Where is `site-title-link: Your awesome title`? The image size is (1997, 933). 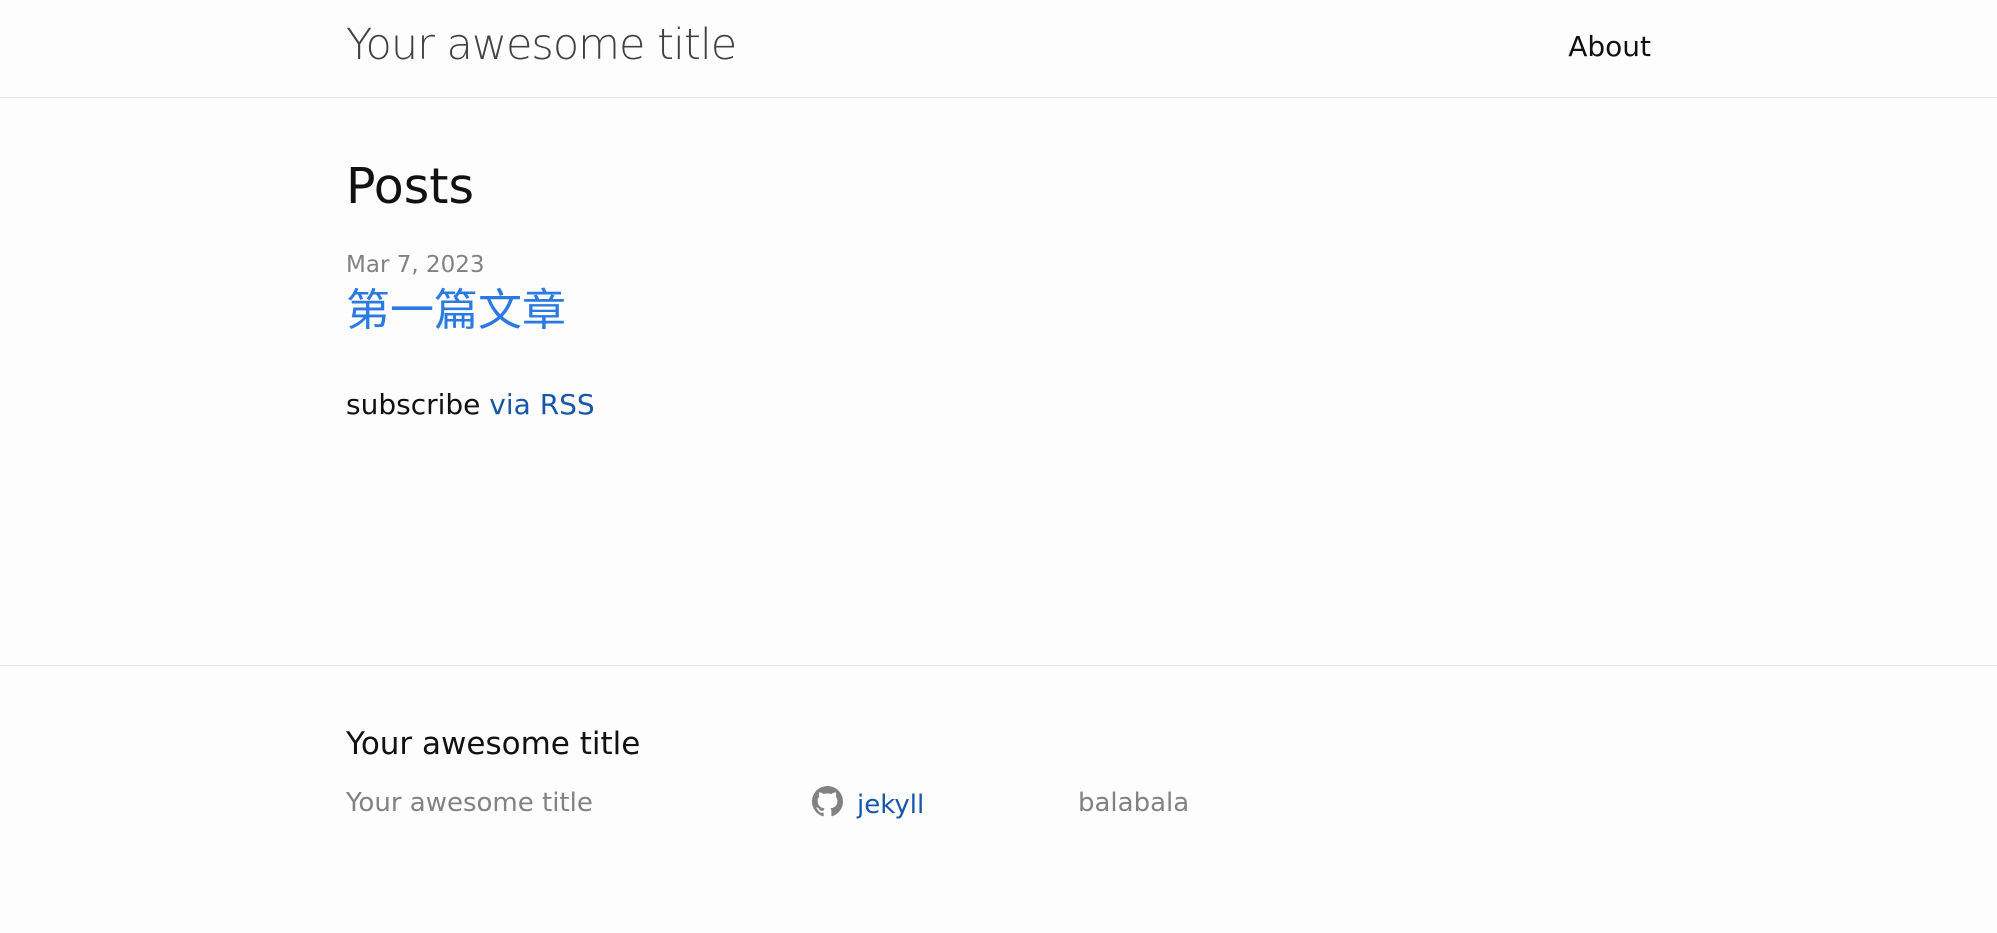
site-title-link: Your awesome title is located at coordinates (541, 45).